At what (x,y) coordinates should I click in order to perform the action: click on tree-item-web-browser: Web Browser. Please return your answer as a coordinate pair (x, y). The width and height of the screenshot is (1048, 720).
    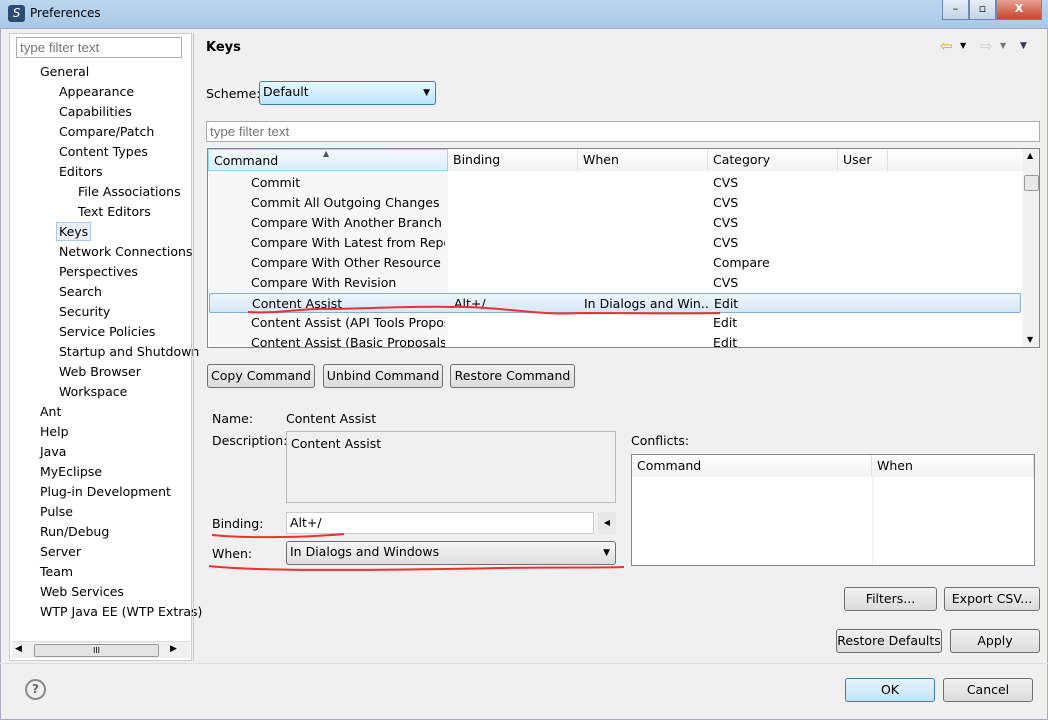
    Looking at the image, I should click on (100, 372).